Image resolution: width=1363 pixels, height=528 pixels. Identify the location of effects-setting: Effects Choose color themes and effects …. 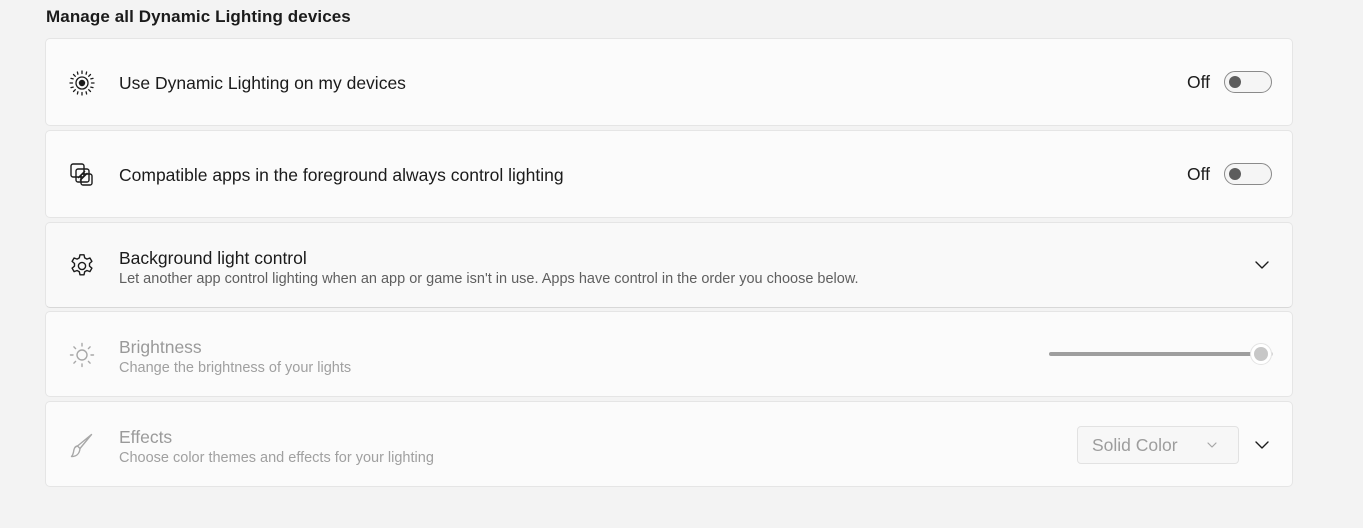
(669, 444).